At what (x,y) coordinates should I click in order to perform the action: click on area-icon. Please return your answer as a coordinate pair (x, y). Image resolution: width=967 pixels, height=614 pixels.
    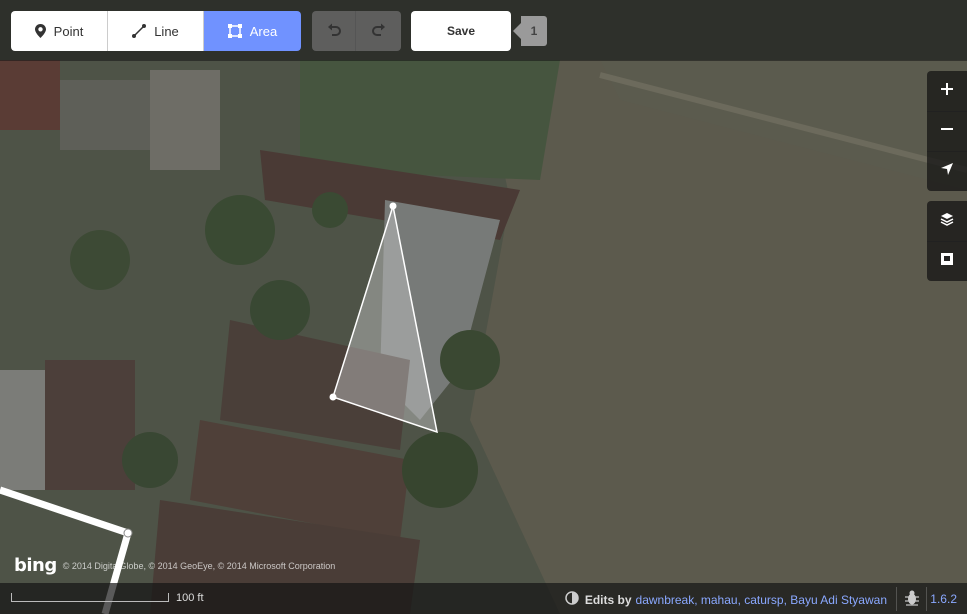
    Looking at the image, I should click on (234, 31).